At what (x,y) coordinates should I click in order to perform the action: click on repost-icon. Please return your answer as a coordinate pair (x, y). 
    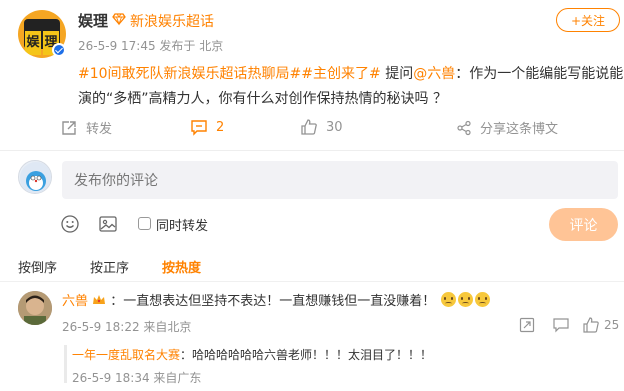
    Looking at the image, I should click on (69, 127).